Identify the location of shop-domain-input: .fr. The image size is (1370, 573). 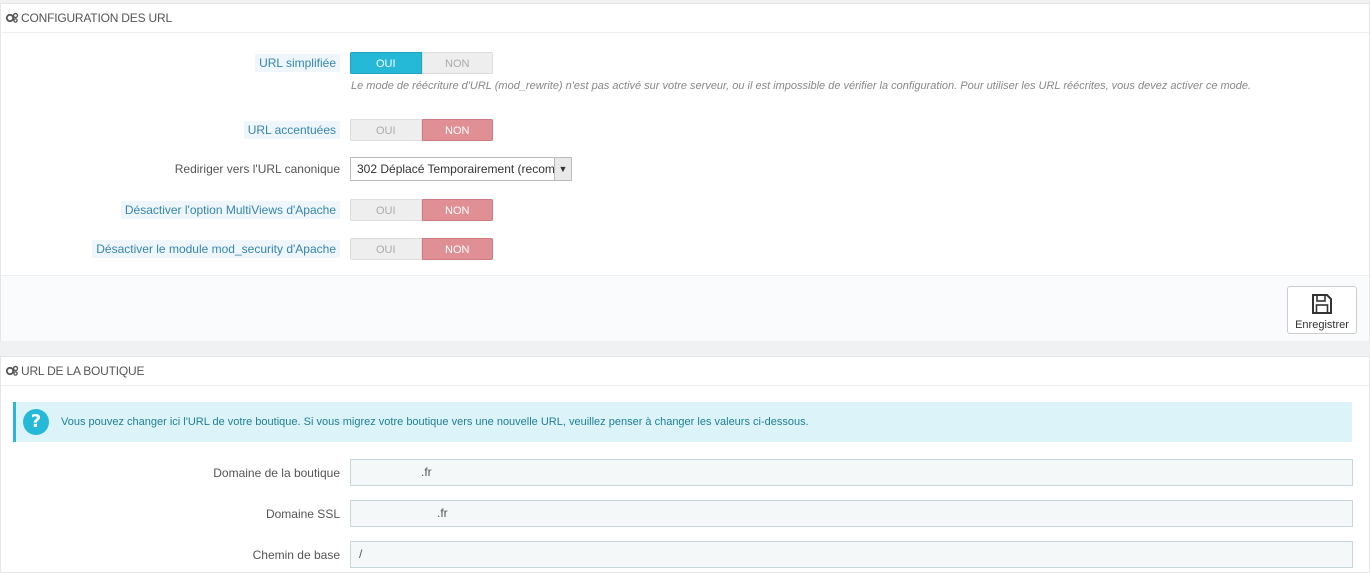
(851, 472).